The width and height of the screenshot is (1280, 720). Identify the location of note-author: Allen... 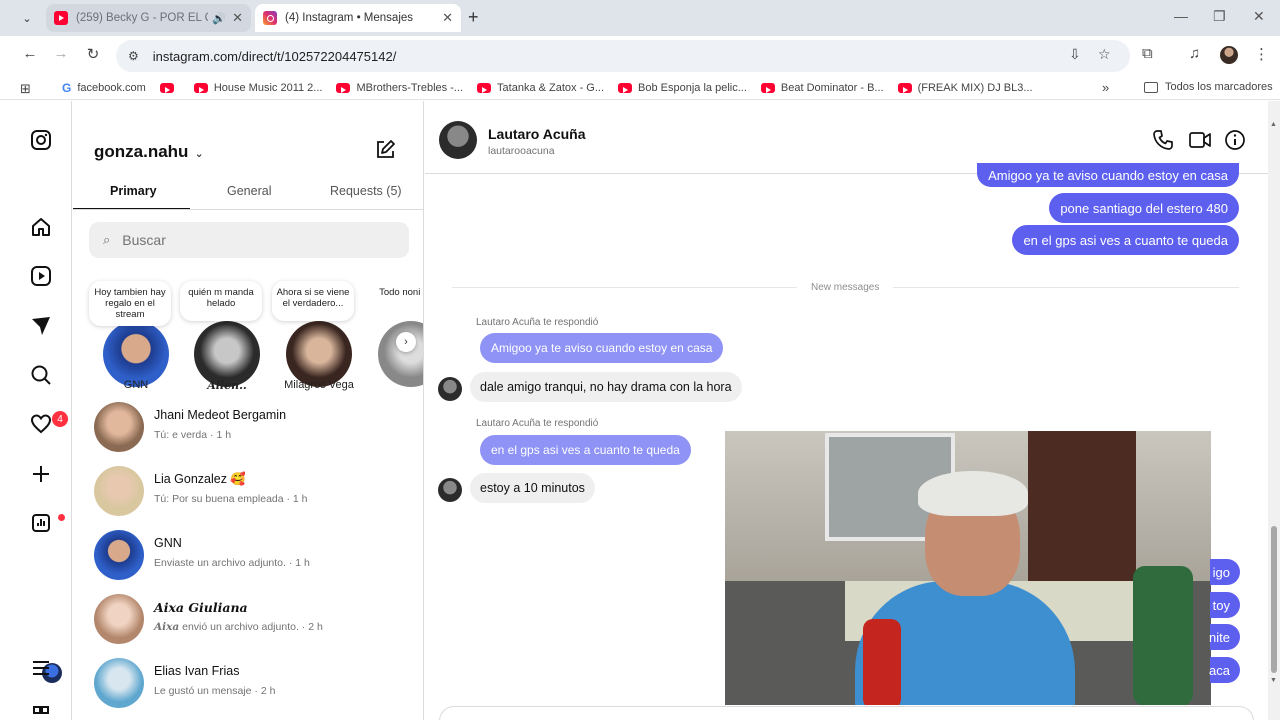
(227, 385).